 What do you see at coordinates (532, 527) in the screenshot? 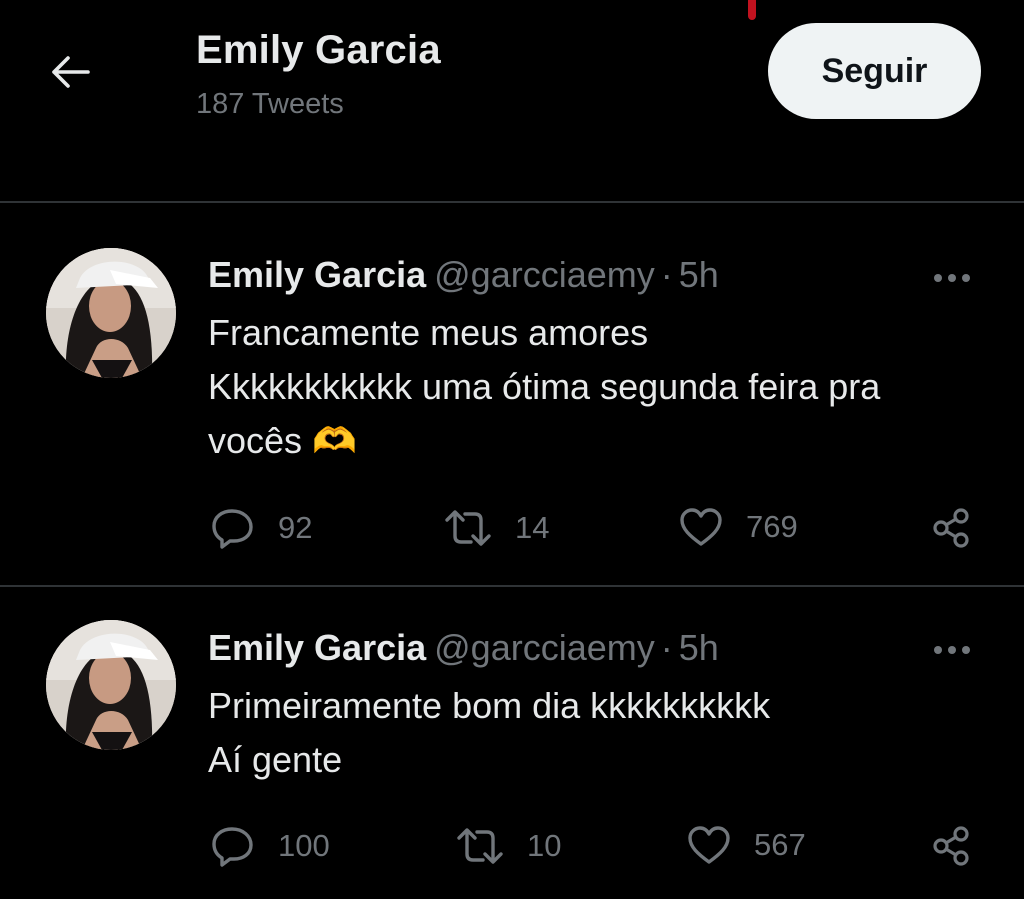
I see `retweet-count: 14` at bounding box center [532, 527].